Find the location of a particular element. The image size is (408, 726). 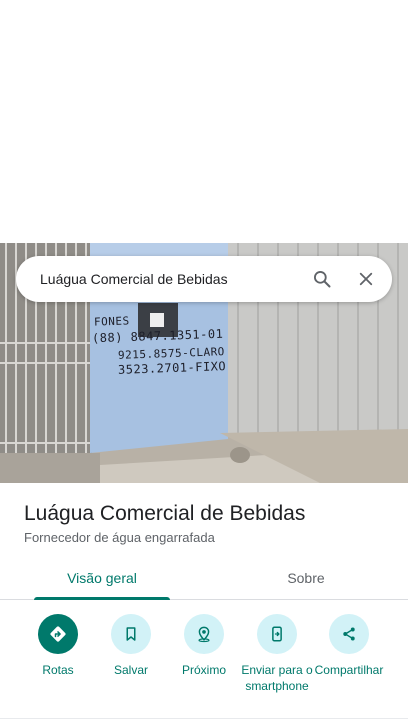

search-icon is located at coordinates (322, 279).